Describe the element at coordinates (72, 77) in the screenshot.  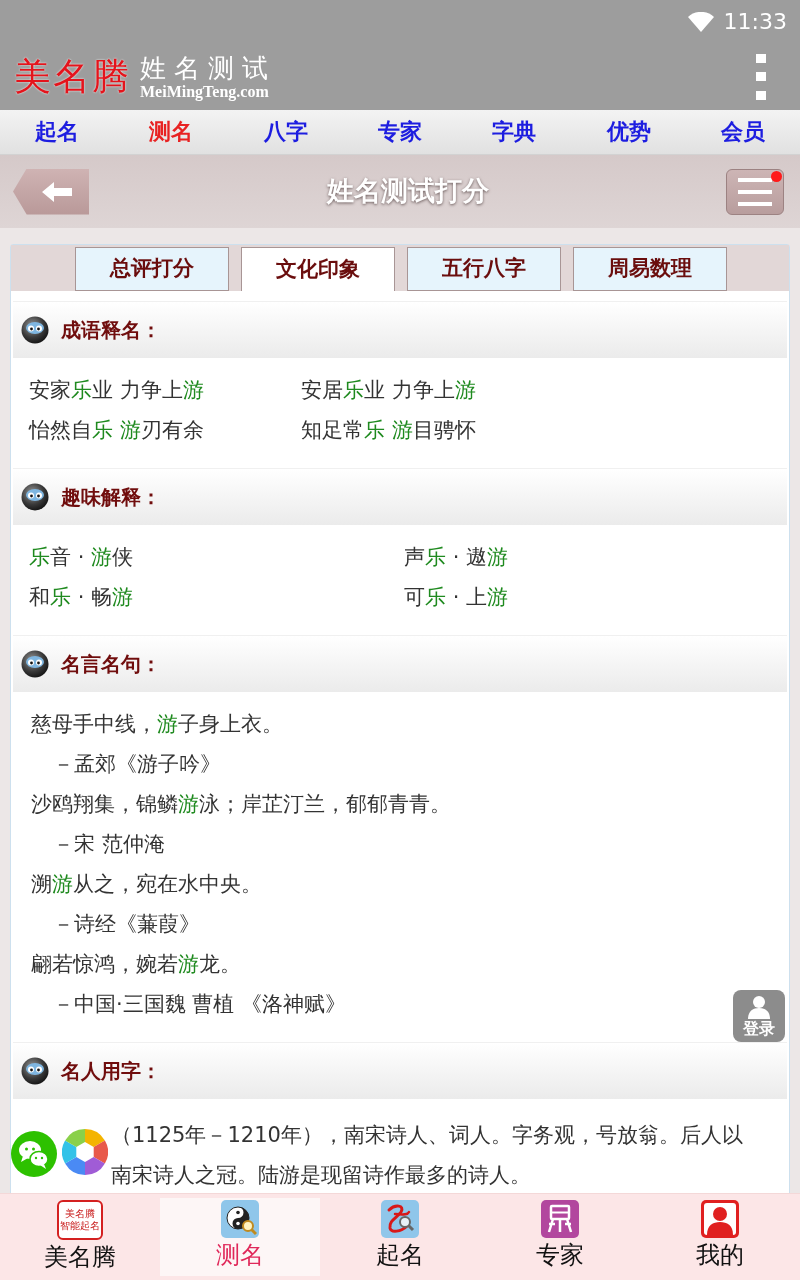
I see `logo-text: 美名腾` at that location.